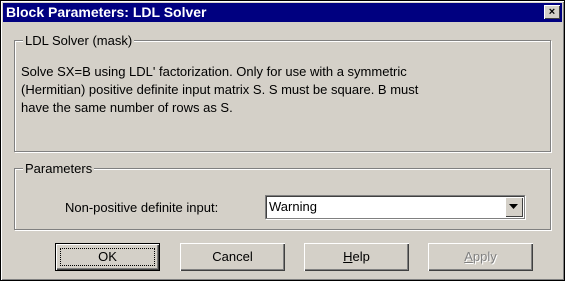  I want to click on close-icon: ×, so click(552, 12).